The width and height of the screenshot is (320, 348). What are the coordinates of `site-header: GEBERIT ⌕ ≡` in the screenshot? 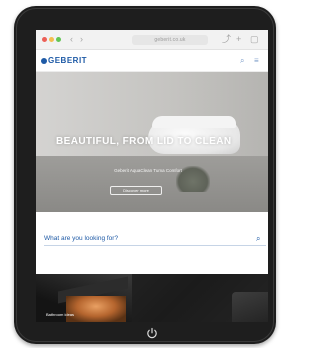 It's located at (152, 61).